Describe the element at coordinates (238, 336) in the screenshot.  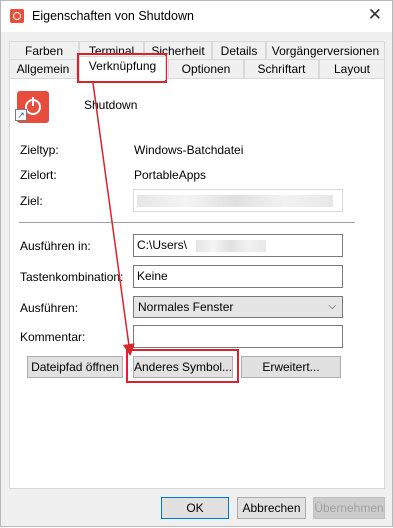
I see `kommentar-field` at that location.